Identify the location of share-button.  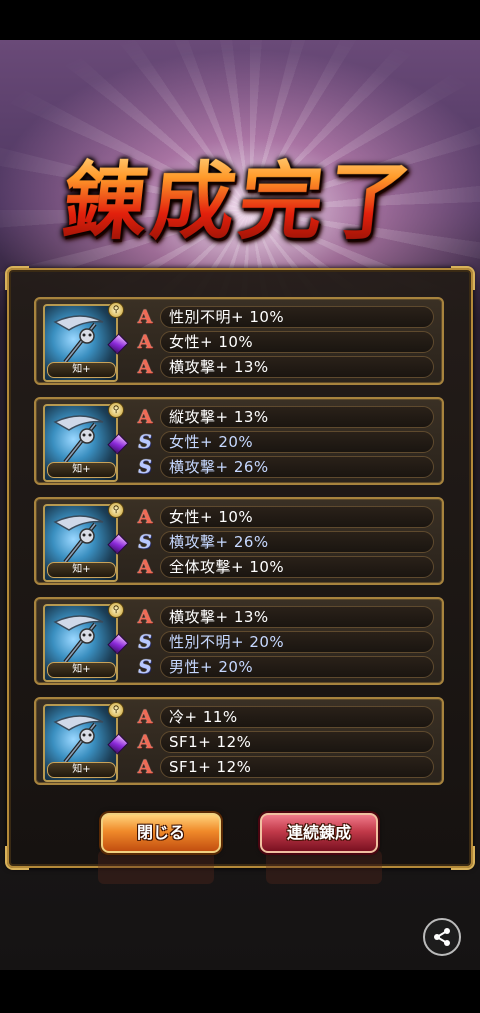
(442, 937).